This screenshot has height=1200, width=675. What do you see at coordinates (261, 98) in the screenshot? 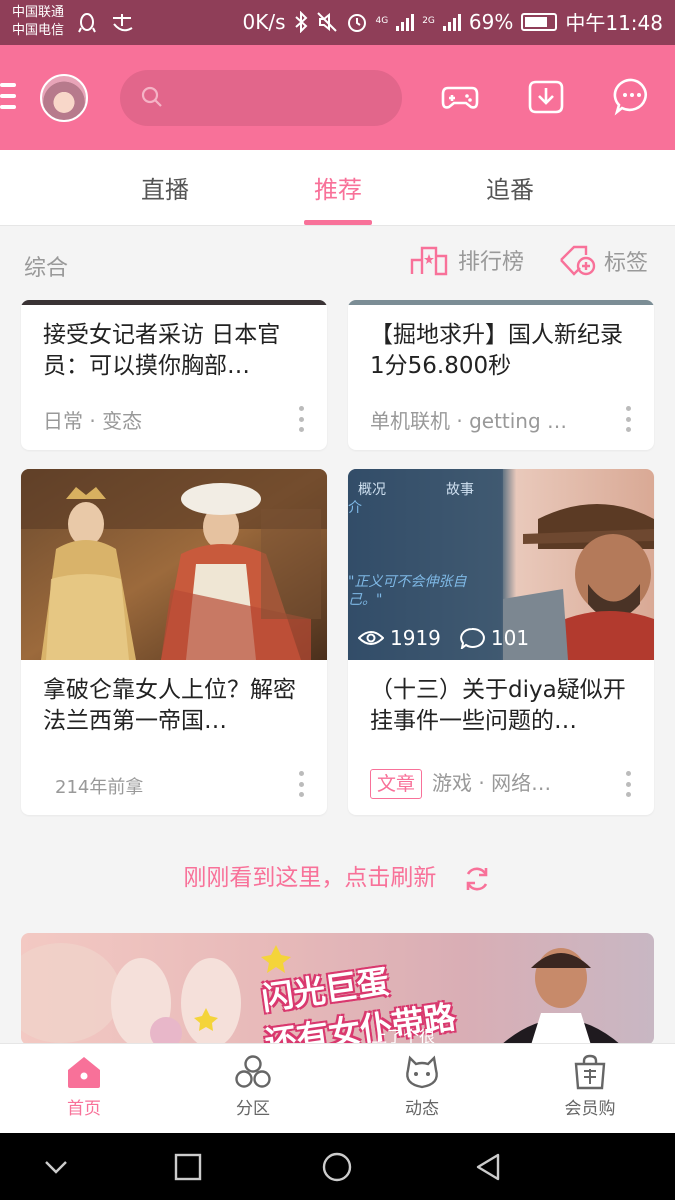
I see `search-input` at bounding box center [261, 98].